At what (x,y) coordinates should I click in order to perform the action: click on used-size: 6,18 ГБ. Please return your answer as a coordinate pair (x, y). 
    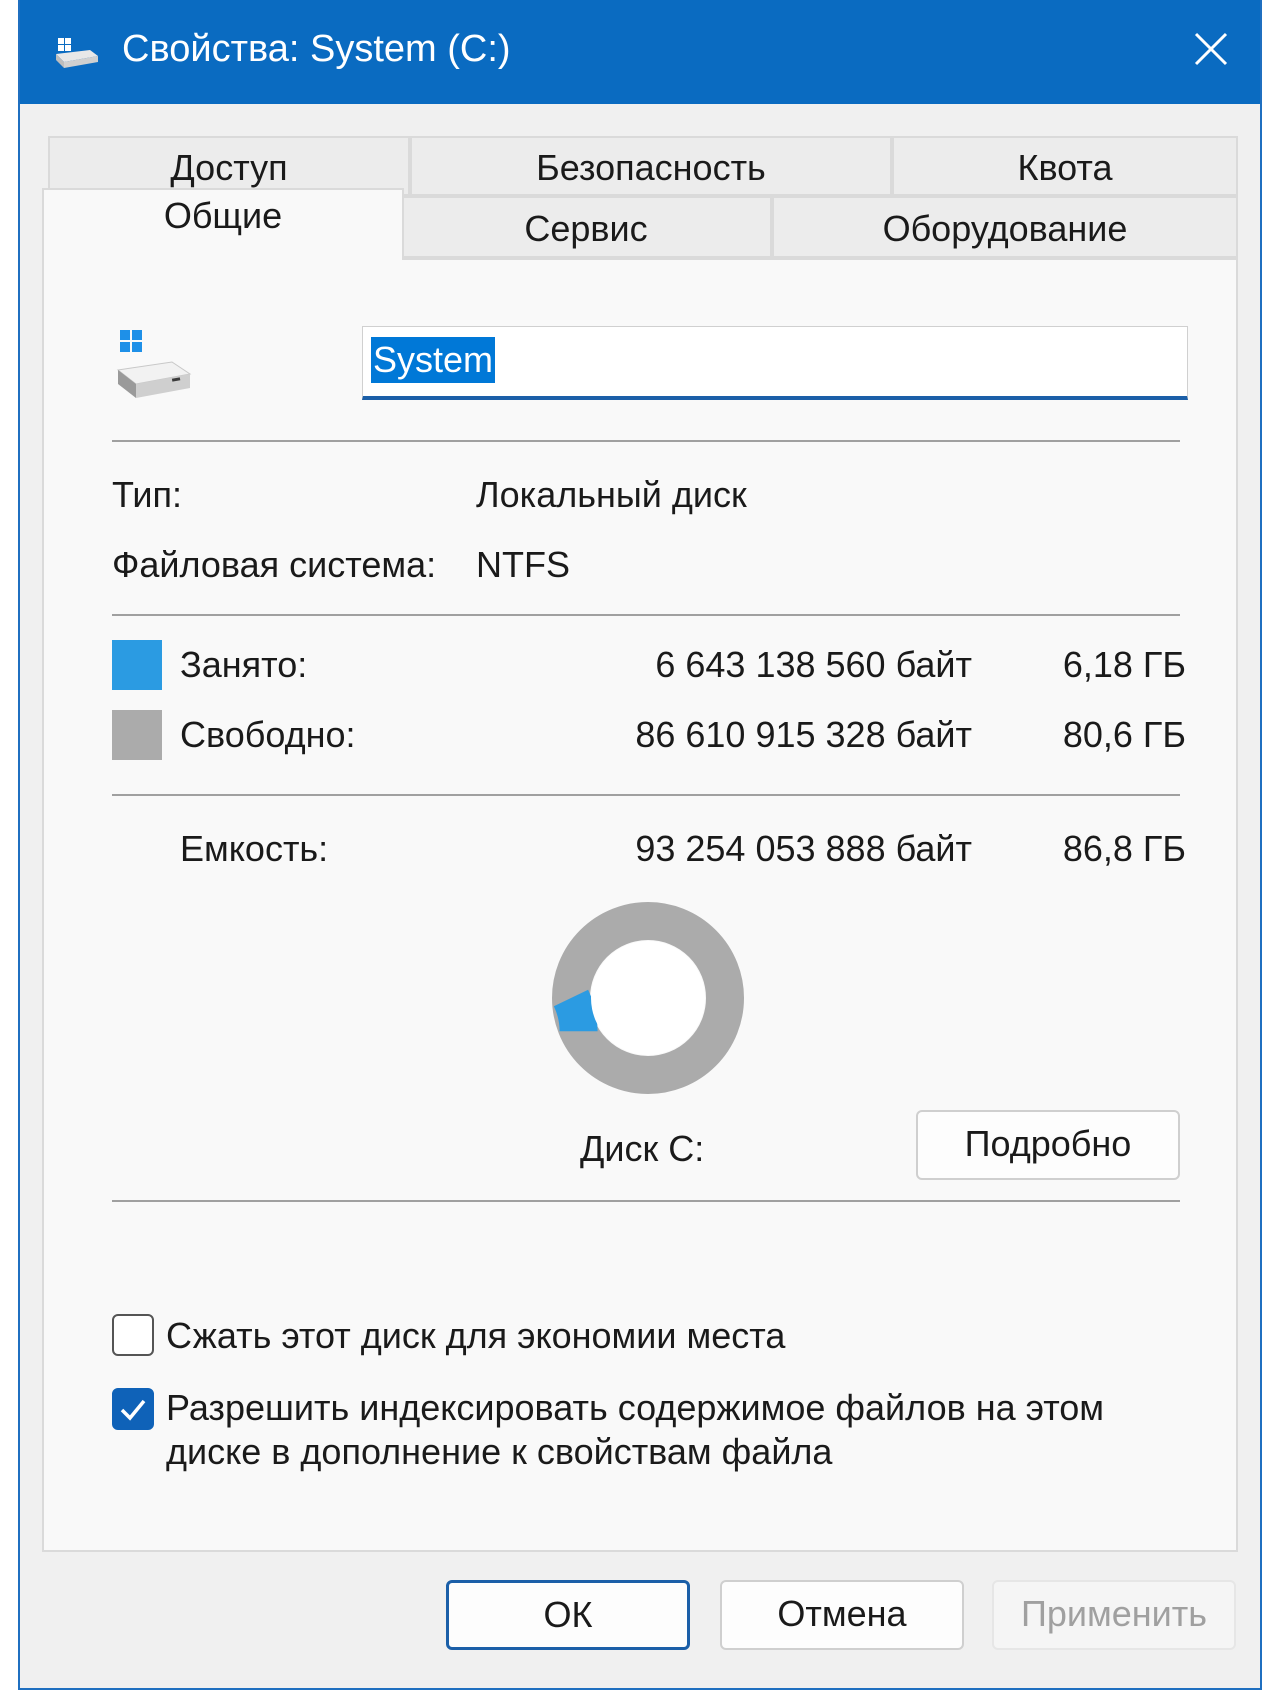
    Looking at the image, I should click on (1124, 664).